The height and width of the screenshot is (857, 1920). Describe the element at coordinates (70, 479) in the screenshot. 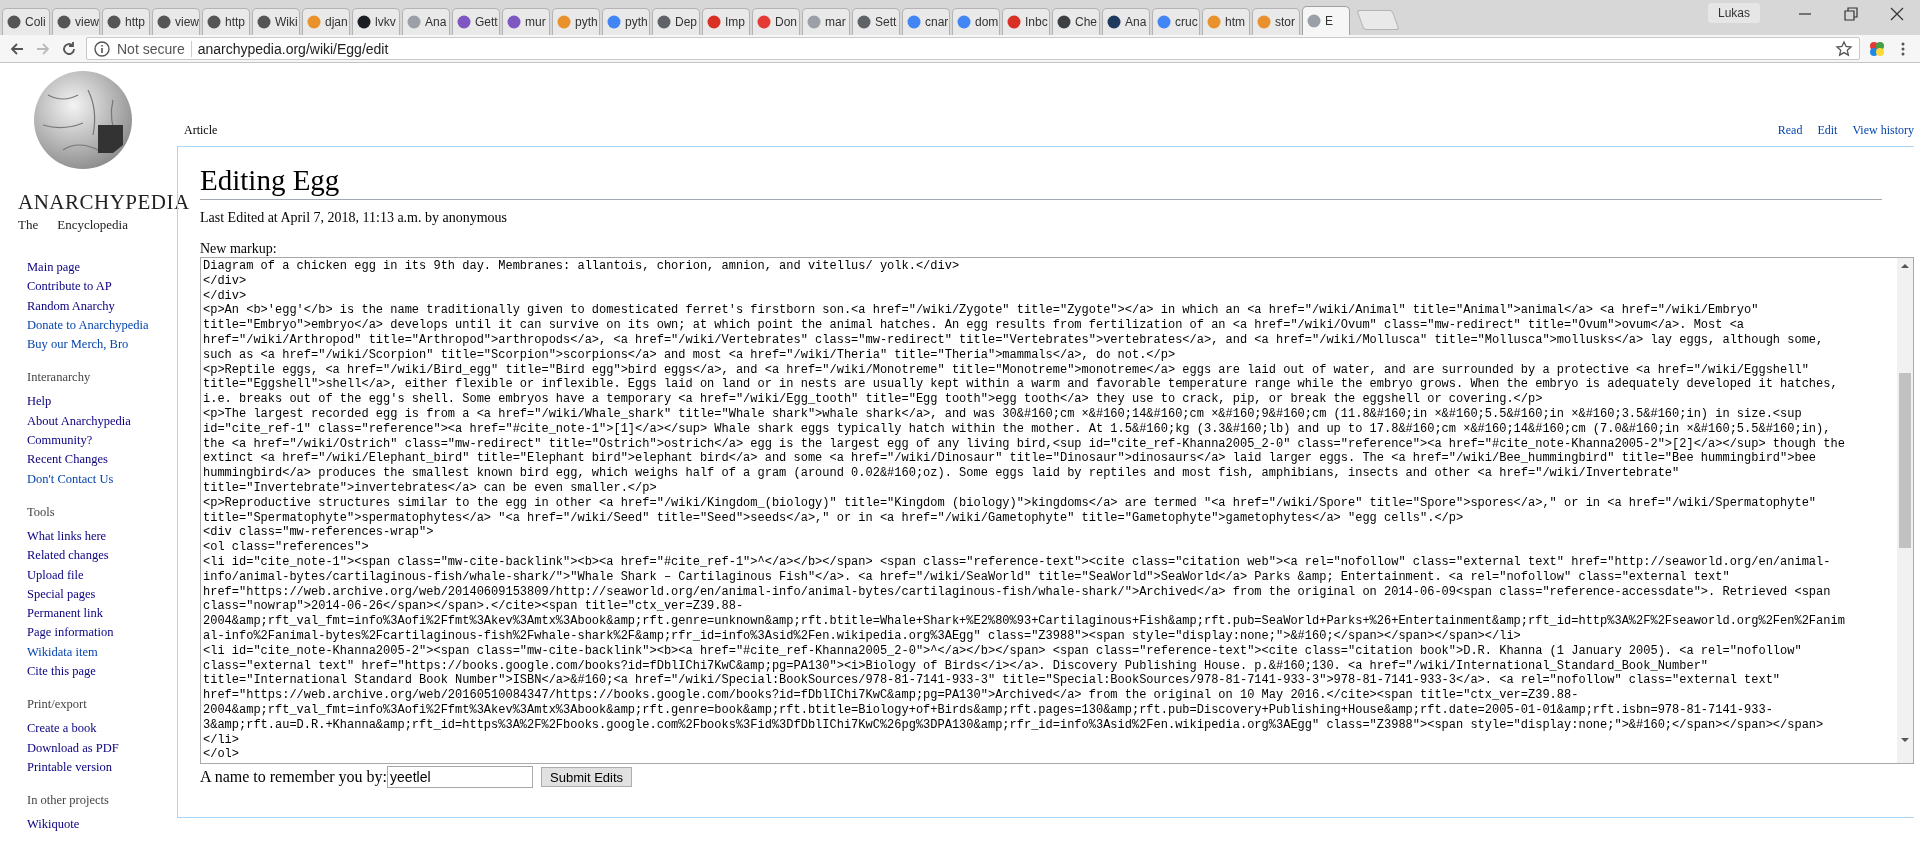

I see `sidebar-link: Don't Contact Us` at that location.